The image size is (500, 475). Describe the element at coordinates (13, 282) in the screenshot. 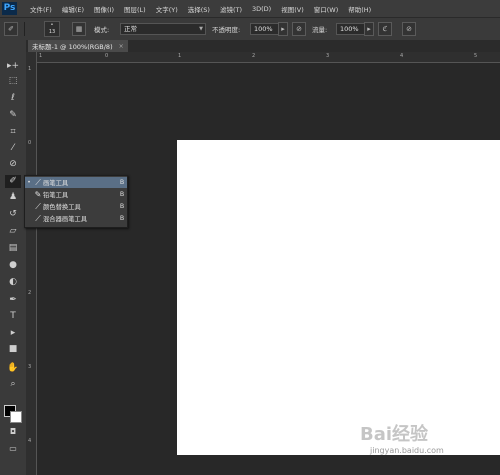

I see `dodge-tool-icon: ◐` at that location.